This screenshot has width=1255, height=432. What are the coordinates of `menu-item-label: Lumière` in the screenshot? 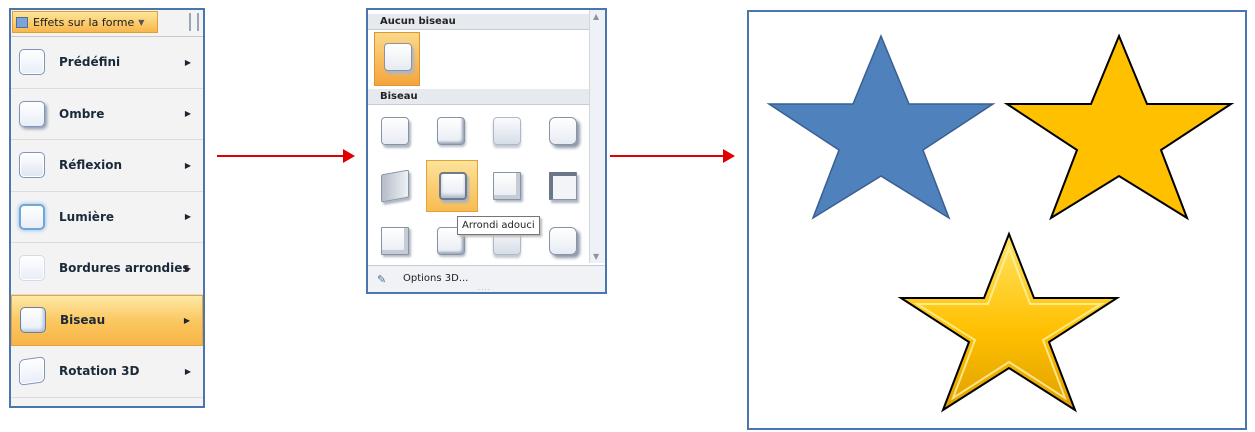 It's located at (87, 216).